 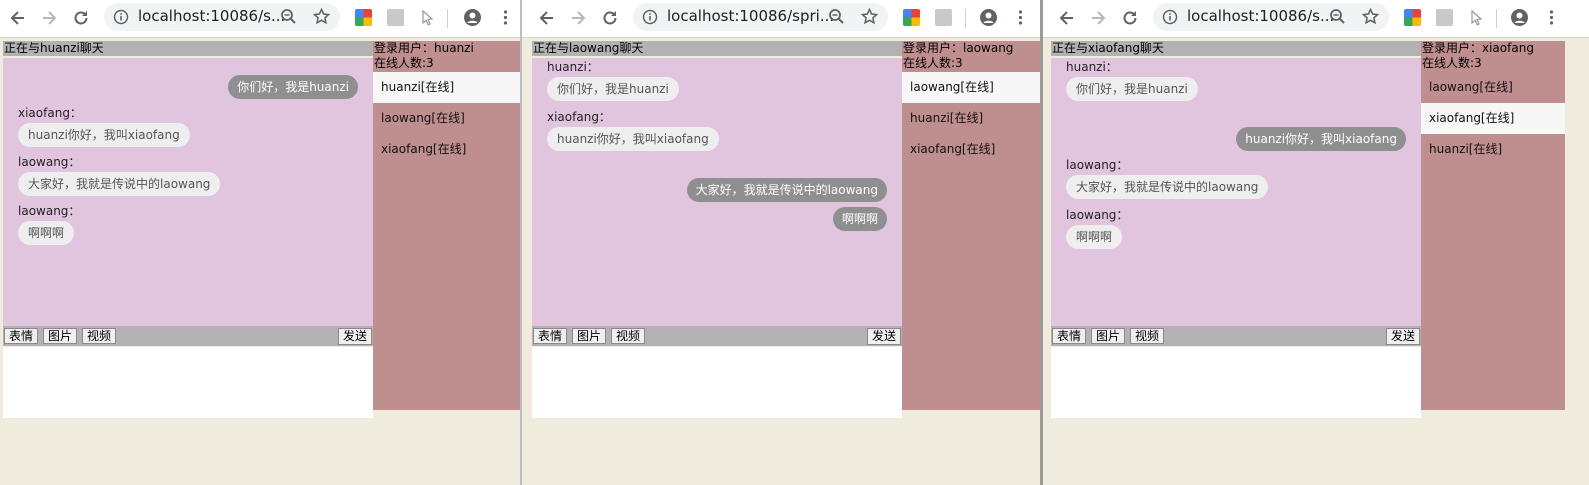 What do you see at coordinates (188, 48) in the screenshot?
I see `chat-title: 正在与huanzi聊天` at bounding box center [188, 48].